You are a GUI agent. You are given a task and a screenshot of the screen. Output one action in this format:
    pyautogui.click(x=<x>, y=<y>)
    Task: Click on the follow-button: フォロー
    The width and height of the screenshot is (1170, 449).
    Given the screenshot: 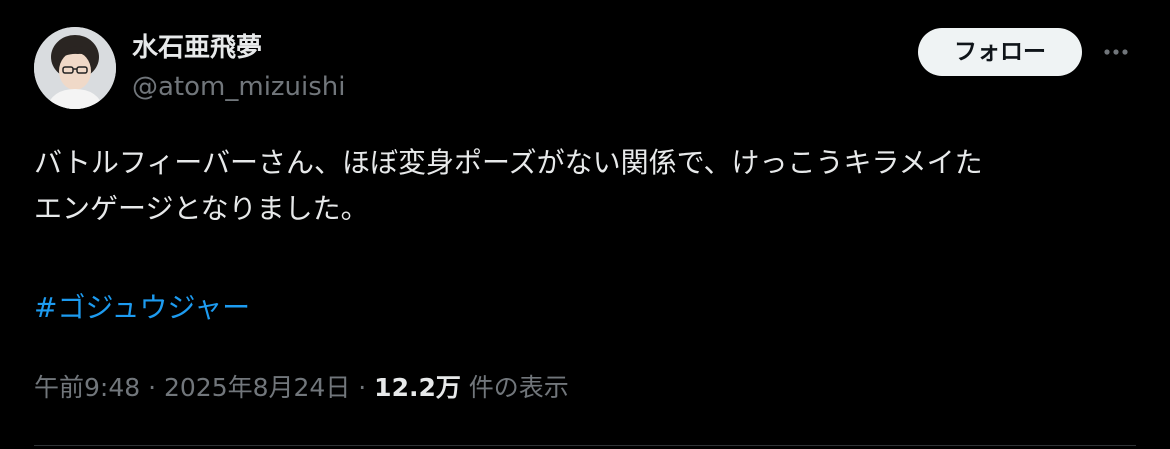 What is the action you would take?
    pyautogui.click(x=1000, y=52)
    